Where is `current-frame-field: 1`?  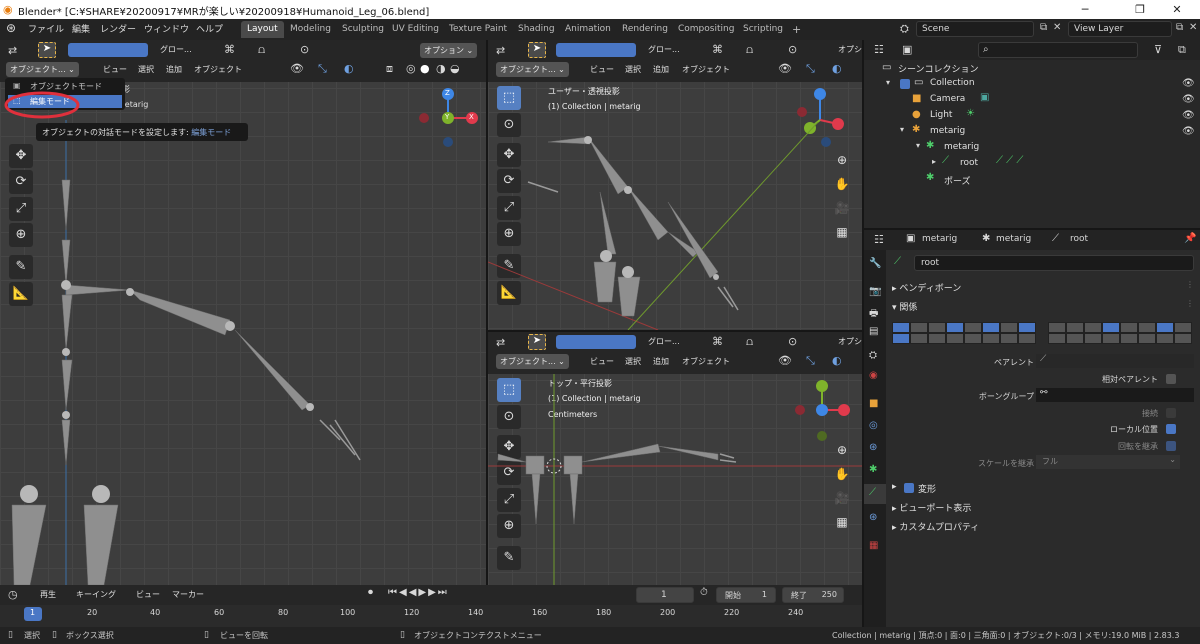
current-frame-field: 1 is located at coordinates (665, 595).